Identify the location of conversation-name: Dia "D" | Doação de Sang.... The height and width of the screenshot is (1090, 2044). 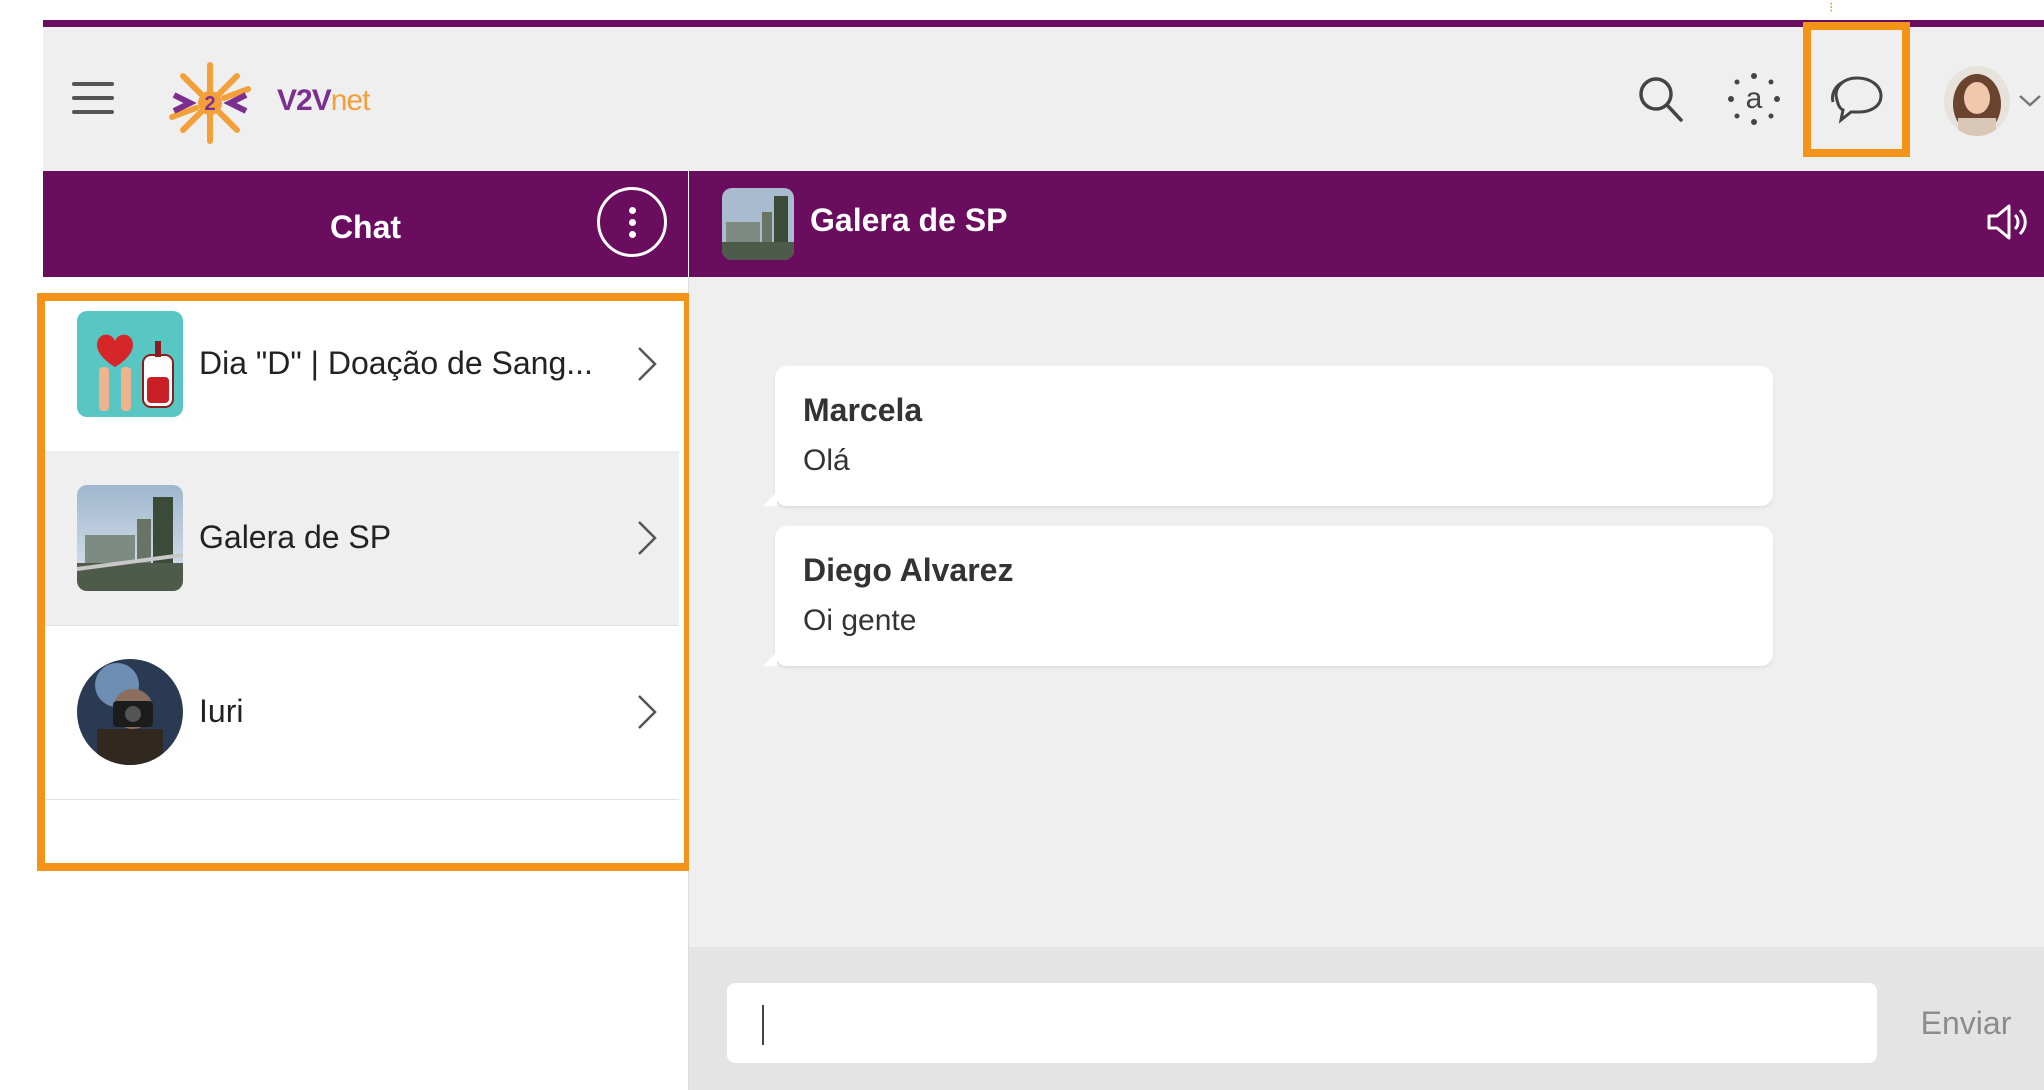
(396, 363).